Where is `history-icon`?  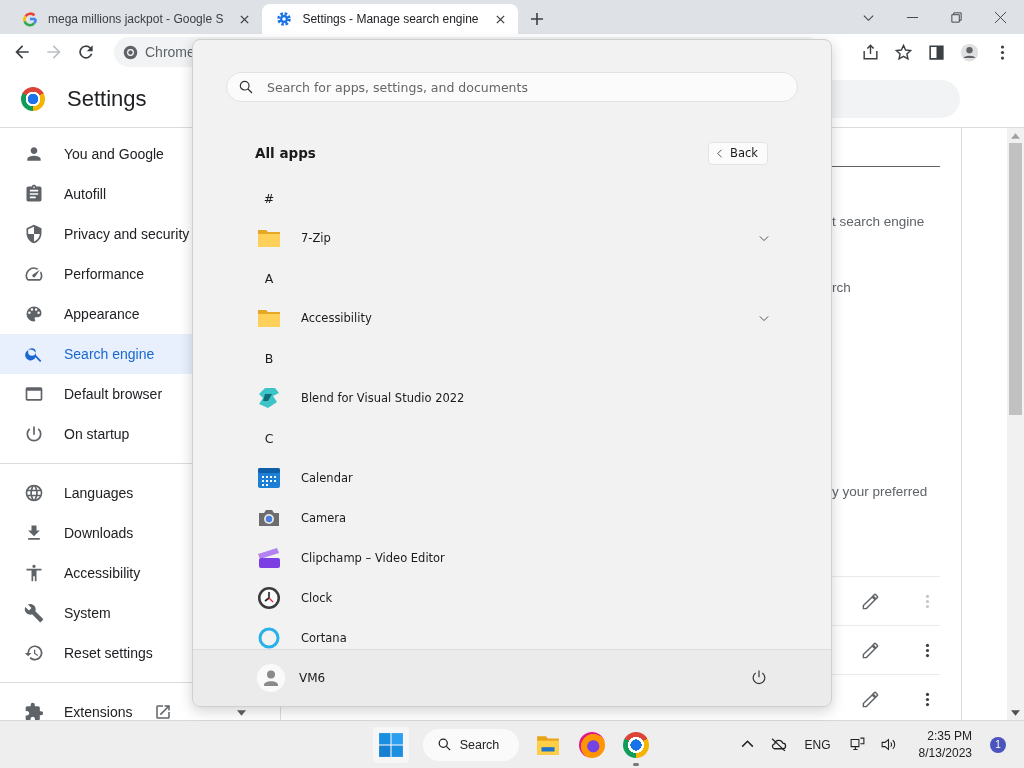 history-icon is located at coordinates (34, 653).